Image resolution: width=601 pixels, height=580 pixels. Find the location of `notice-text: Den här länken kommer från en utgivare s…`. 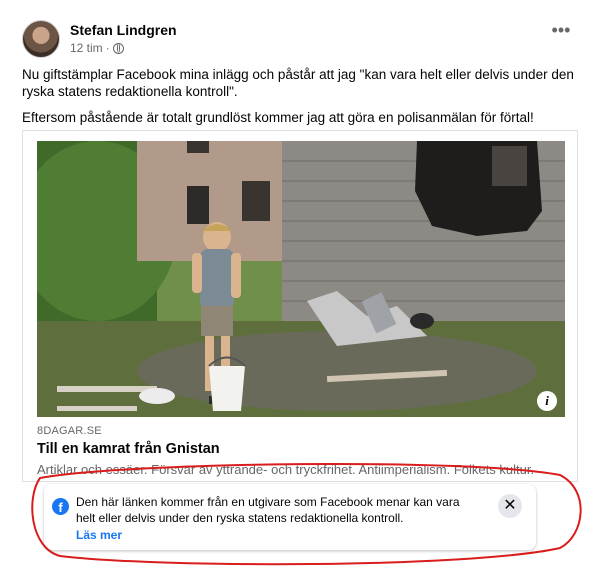

notice-text: Den här länken kommer från en utgivare s… is located at coordinates (268, 510).